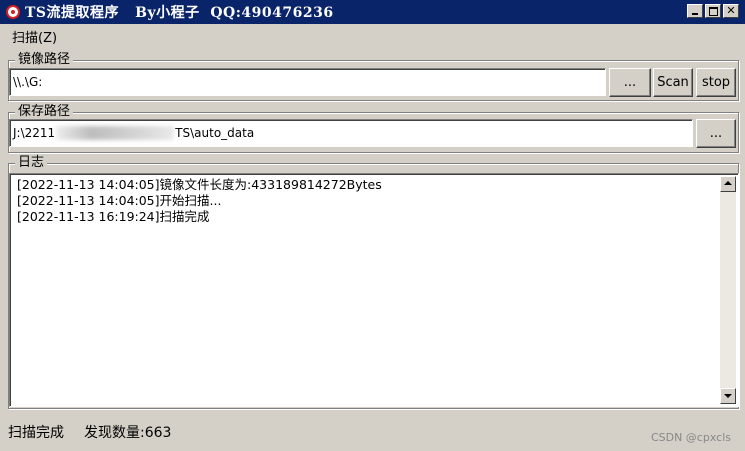 This screenshot has height=451, width=745. What do you see at coordinates (673, 82) in the screenshot?
I see `scan-button: Scan` at bounding box center [673, 82].